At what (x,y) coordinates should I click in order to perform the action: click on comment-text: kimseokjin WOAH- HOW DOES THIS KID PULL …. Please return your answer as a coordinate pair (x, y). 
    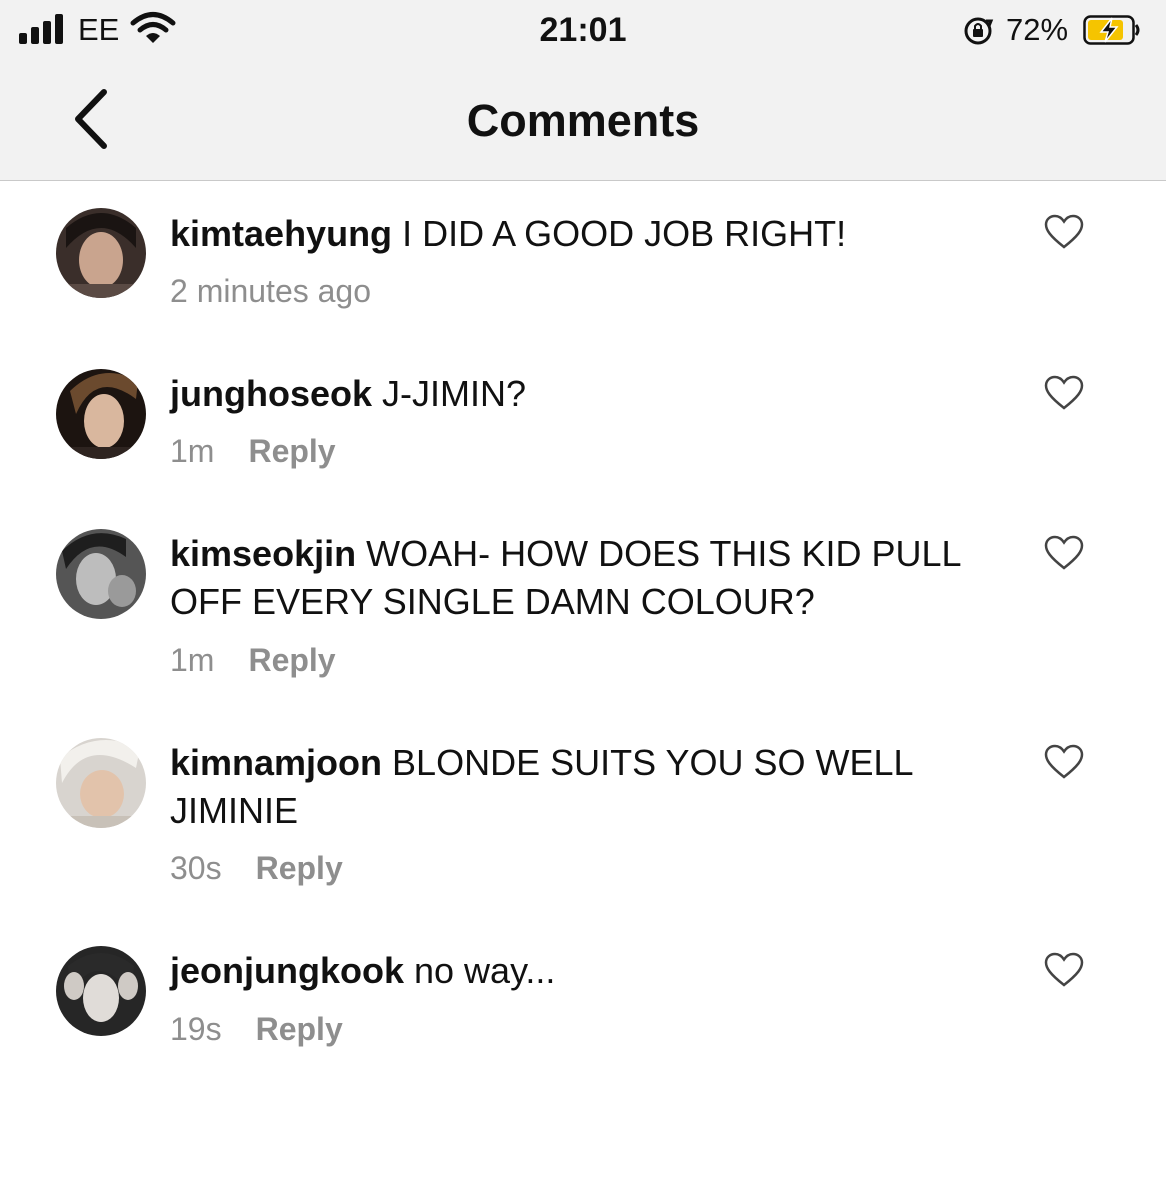
    Looking at the image, I should click on (585, 578).